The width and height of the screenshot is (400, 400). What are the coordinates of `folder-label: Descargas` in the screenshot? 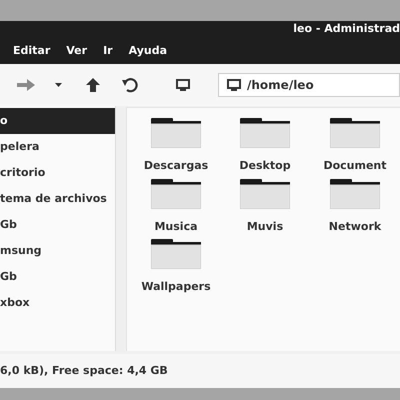 It's located at (176, 166).